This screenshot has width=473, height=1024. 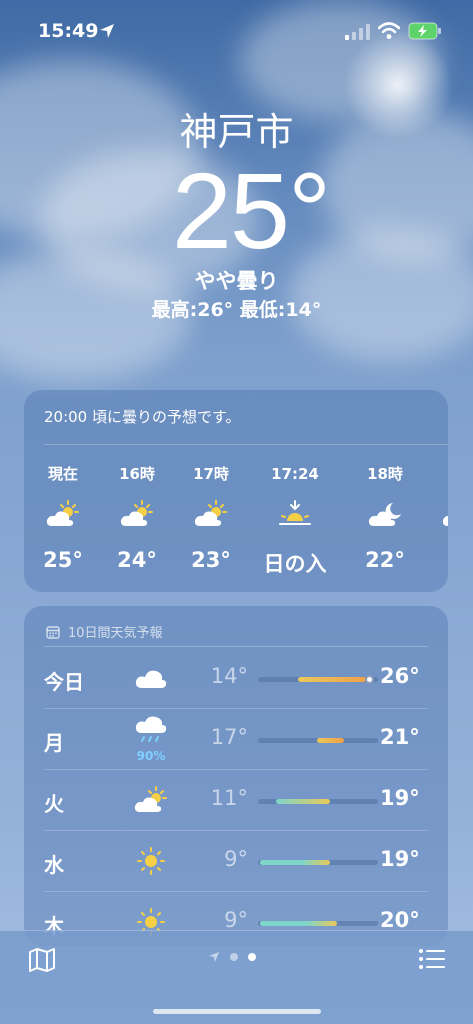 I want to click on list-icon, so click(x=432, y=959).